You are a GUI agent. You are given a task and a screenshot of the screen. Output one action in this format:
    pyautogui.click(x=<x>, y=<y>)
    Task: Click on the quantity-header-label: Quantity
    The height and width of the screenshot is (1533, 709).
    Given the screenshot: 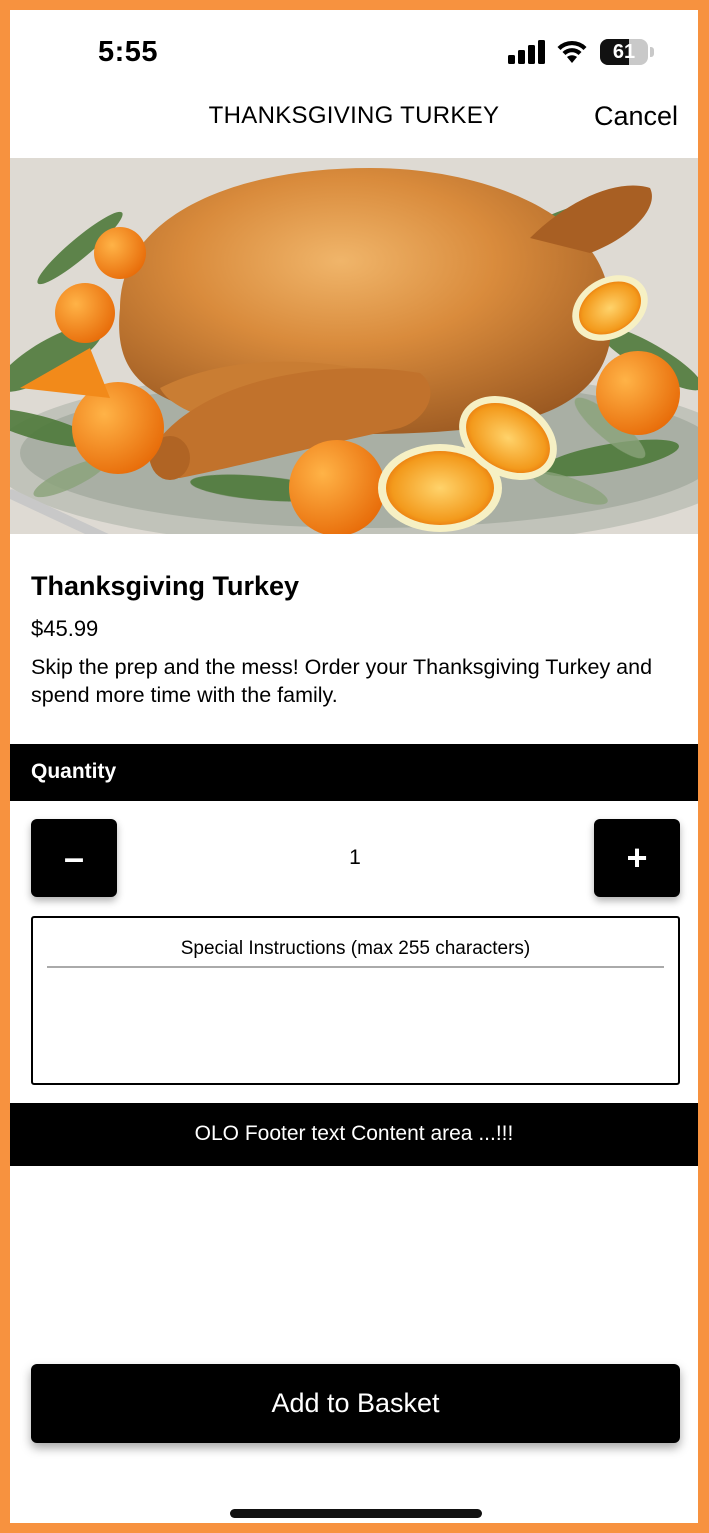 What is the action you would take?
    pyautogui.click(x=74, y=771)
    